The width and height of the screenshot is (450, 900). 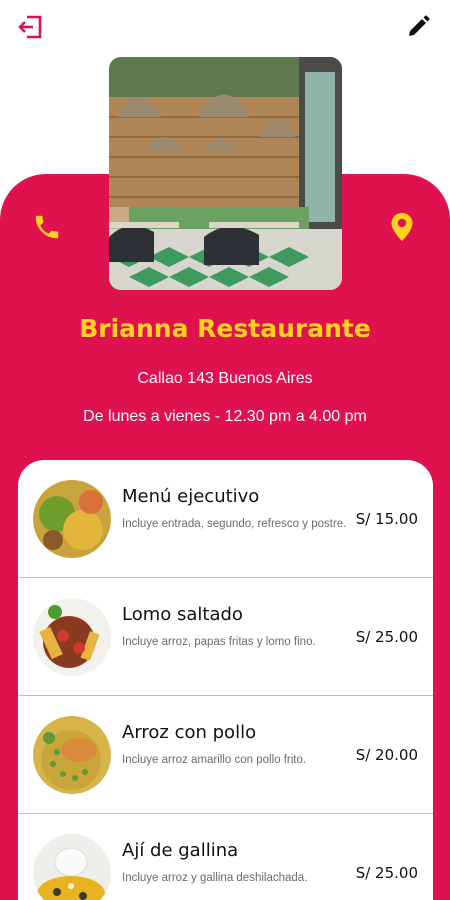 I want to click on restaurant-address: Callao 143 Buenos Aires, so click(x=225, y=378).